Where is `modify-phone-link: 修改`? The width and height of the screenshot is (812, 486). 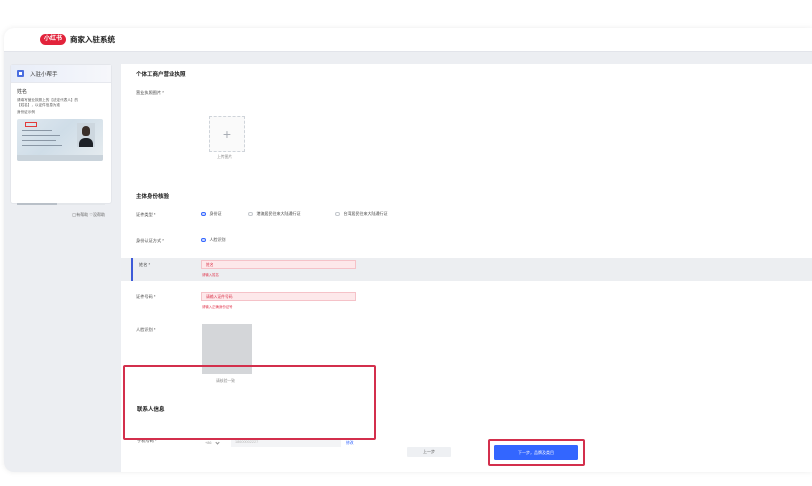 modify-phone-link: 修改 is located at coordinates (350, 443).